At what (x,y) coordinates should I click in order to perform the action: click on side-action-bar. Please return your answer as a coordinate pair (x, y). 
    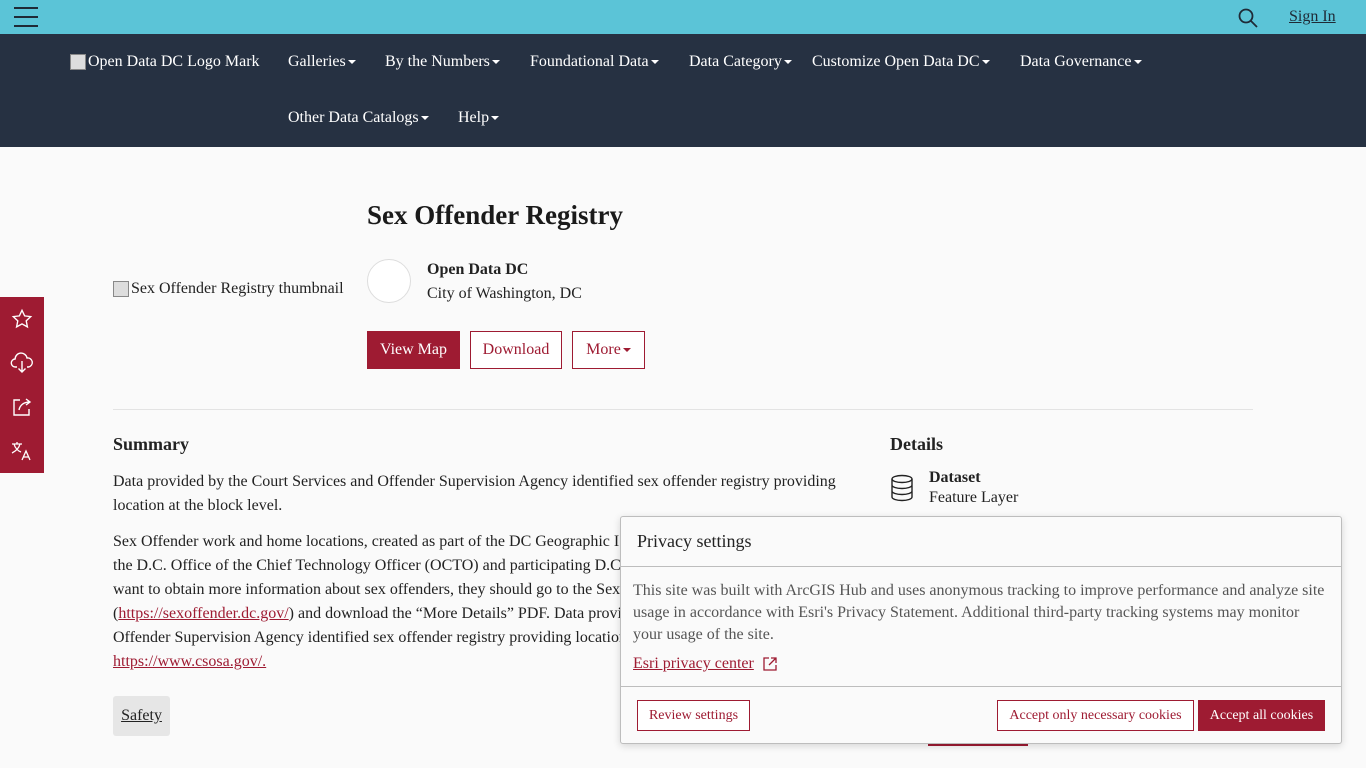
    Looking at the image, I should click on (22, 385).